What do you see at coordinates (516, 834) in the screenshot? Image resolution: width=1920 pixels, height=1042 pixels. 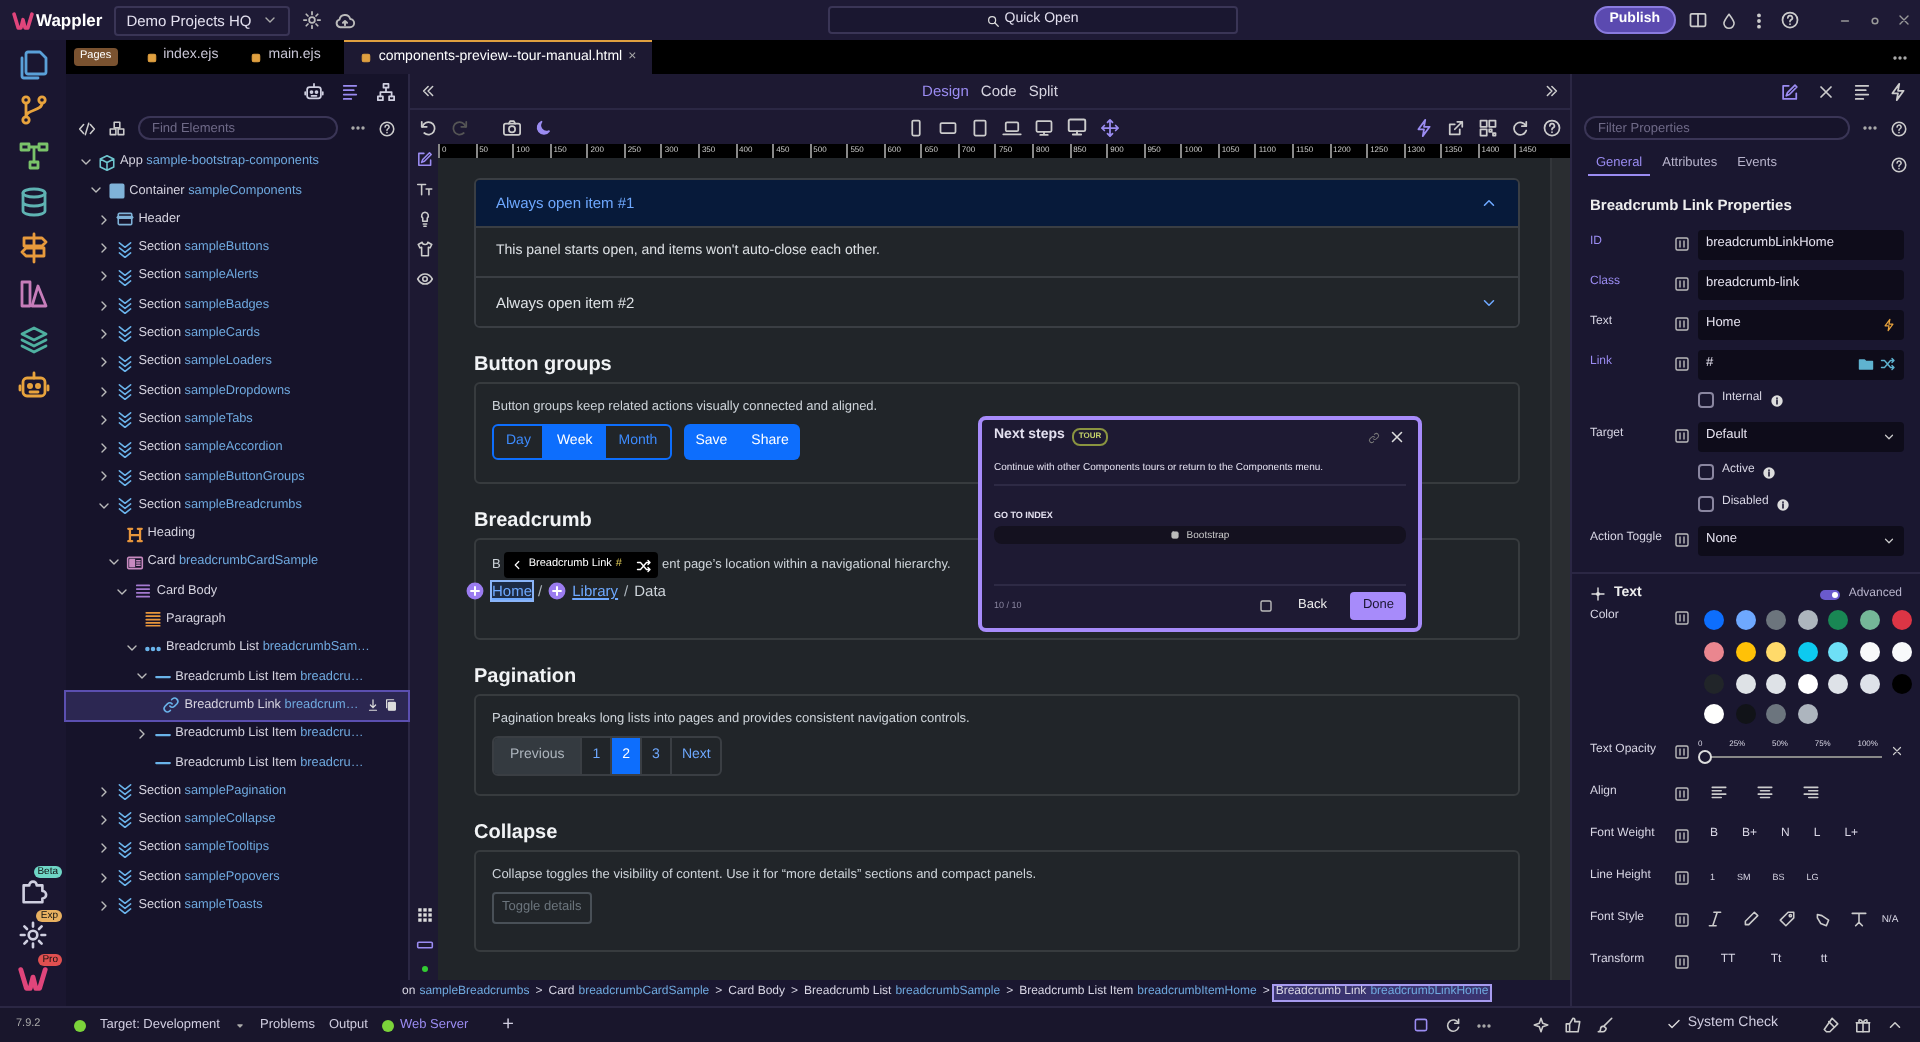 I see `section-heading: Collapse` at bounding box center [516, 834].